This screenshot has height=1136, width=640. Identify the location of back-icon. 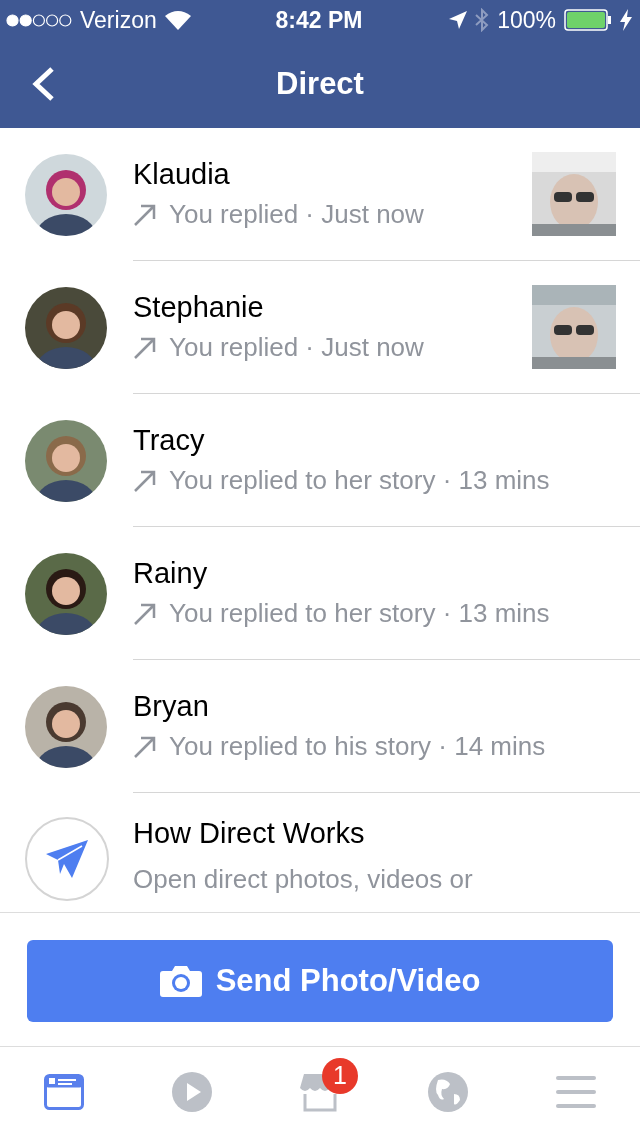
(43, 84).